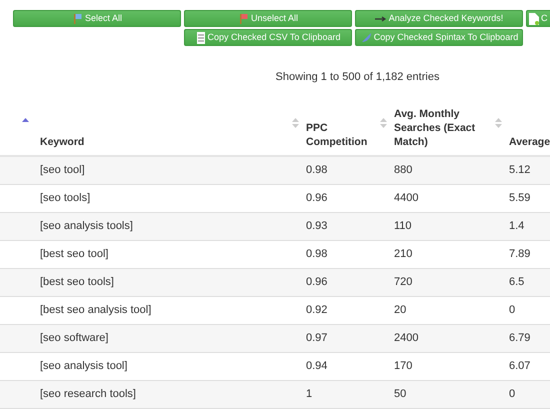  What do you see at coordinates (268, 18) in the screenshot?
I see `toolbar-button: Unselect All` at bounding box center [268, 18].